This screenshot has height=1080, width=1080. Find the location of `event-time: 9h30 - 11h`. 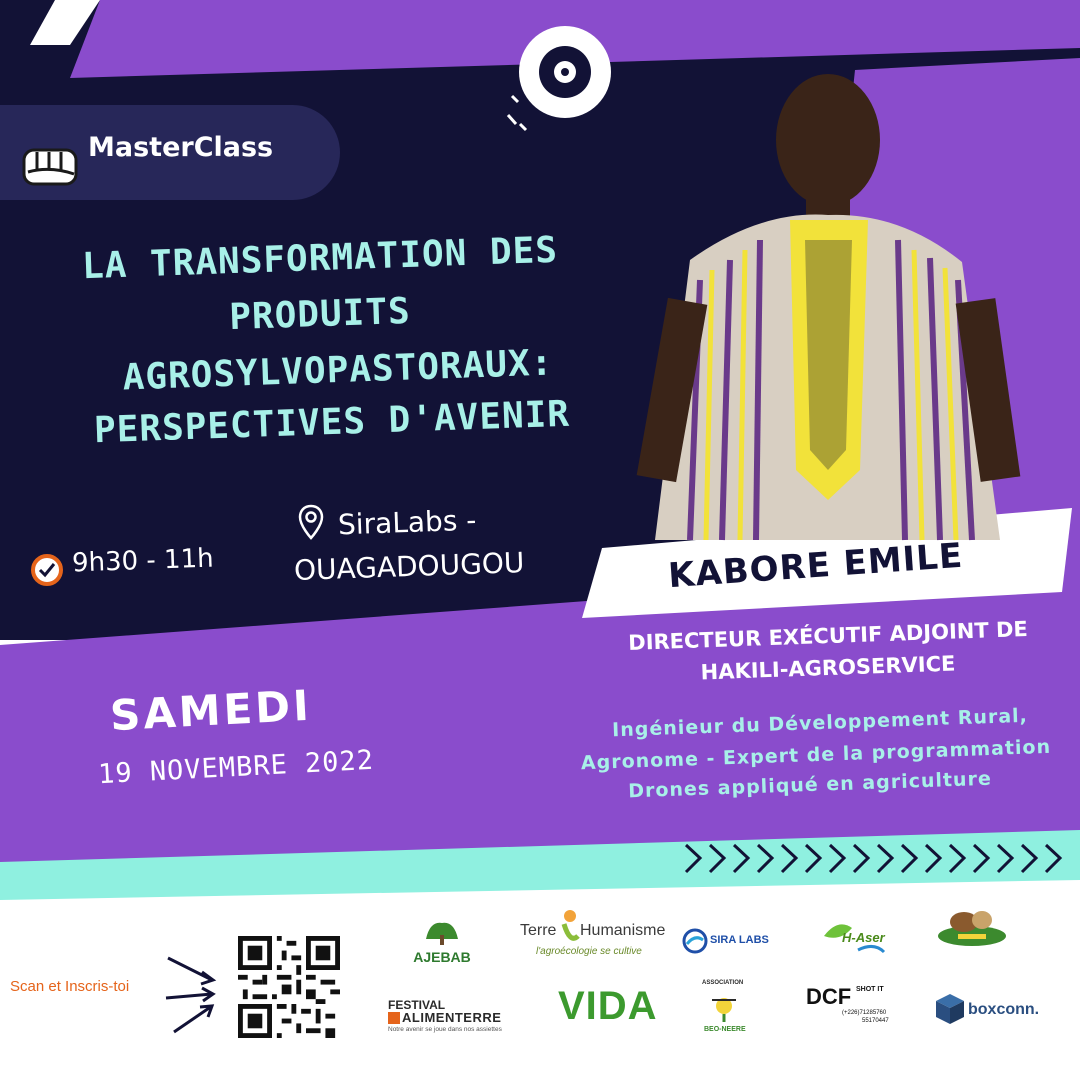

event-time: 9h30 - 11h is located at coordinates (143, 561).